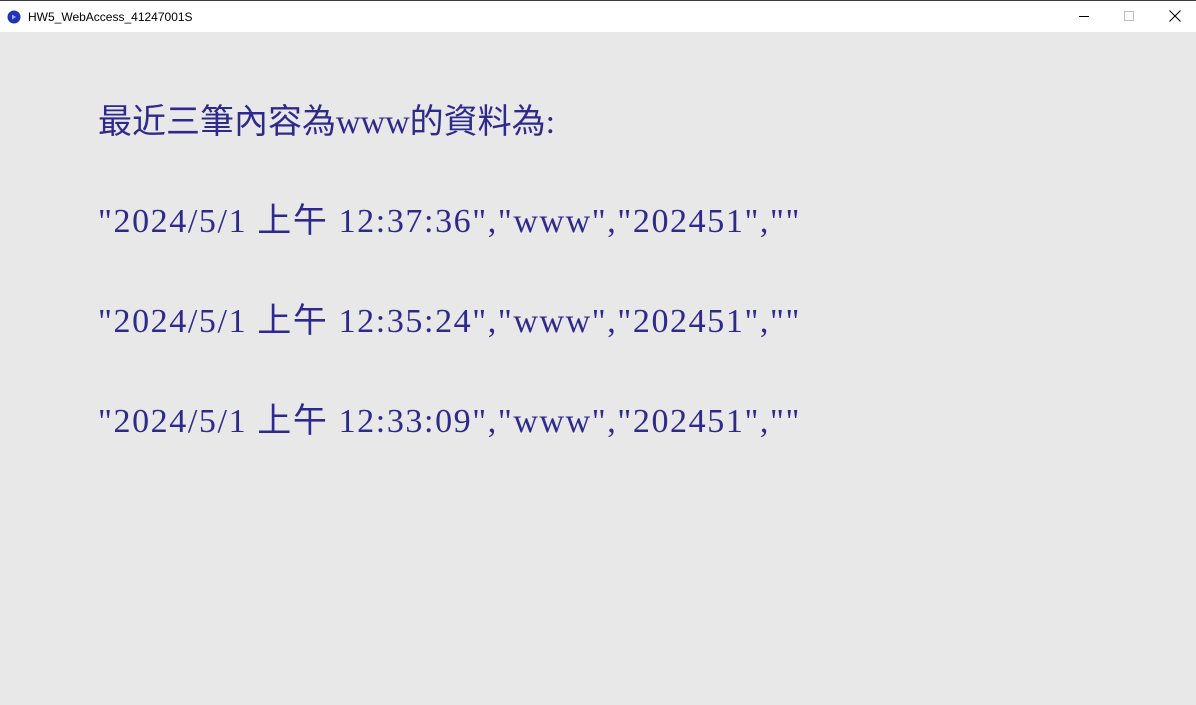 This screenshot has height=705, width=1196. Describe the element at coordinates (598, 16) in the screenshot. I see `title-bar: HW5_WebAccess_41247001S` at that location.